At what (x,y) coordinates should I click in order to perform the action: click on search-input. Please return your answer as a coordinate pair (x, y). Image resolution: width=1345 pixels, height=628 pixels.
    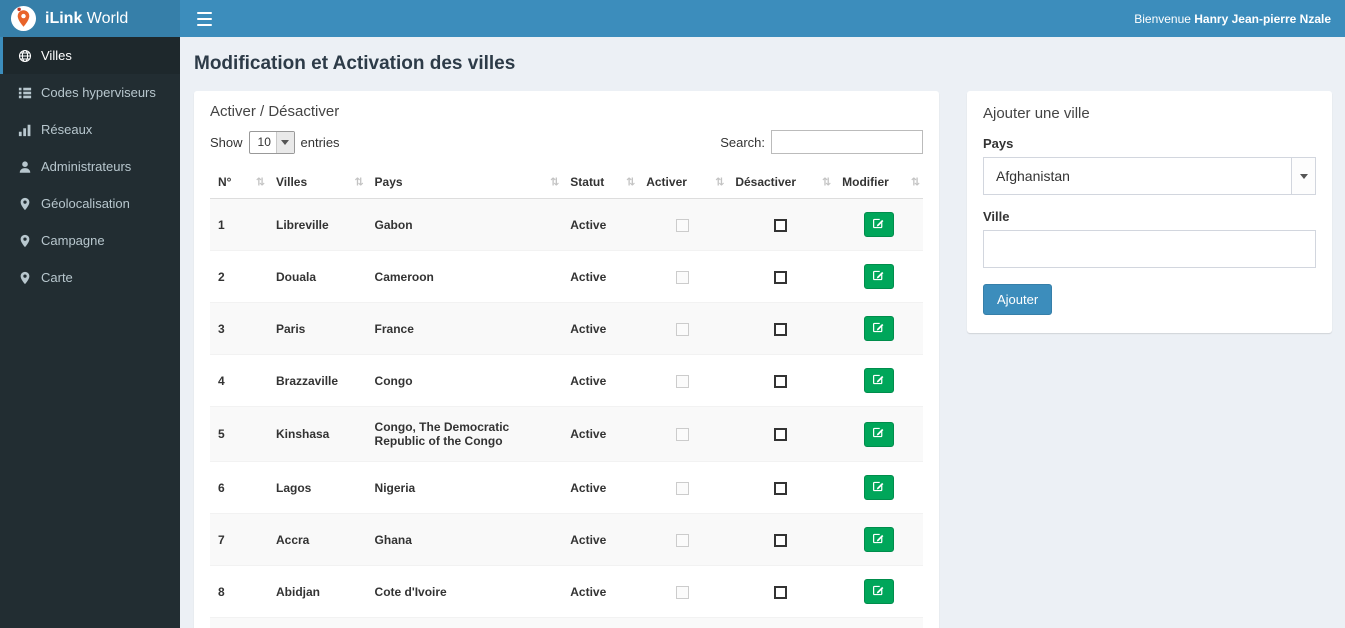
    Looking at the image, I should click on (847, 142).